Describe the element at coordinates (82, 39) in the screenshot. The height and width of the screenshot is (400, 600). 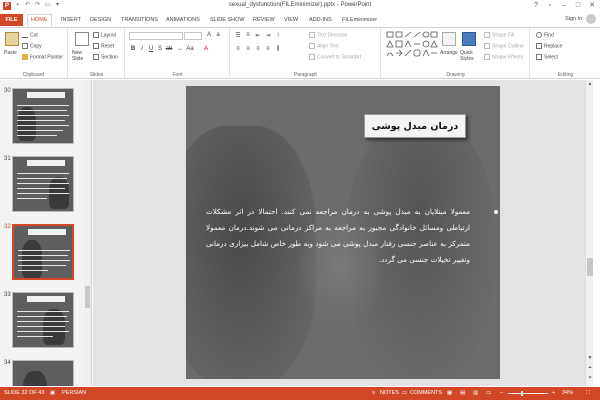
I see `new-slide-icon` at that location.